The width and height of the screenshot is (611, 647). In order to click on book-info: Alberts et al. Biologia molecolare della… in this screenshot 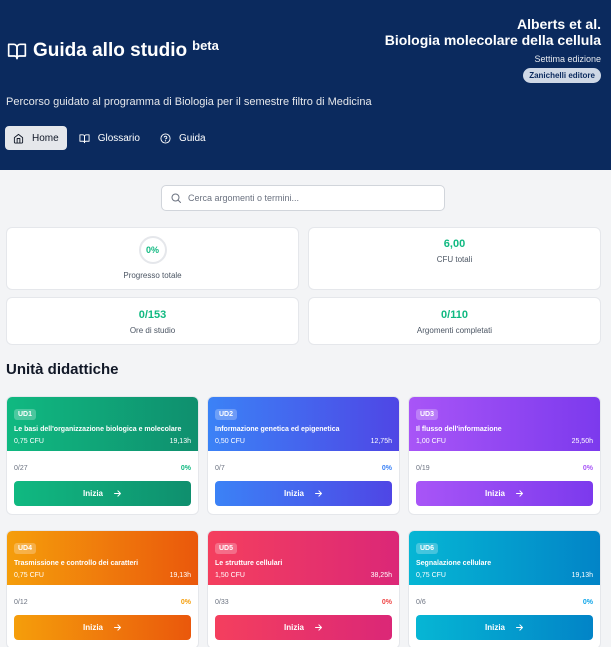, I will do `click(493, 49)`.